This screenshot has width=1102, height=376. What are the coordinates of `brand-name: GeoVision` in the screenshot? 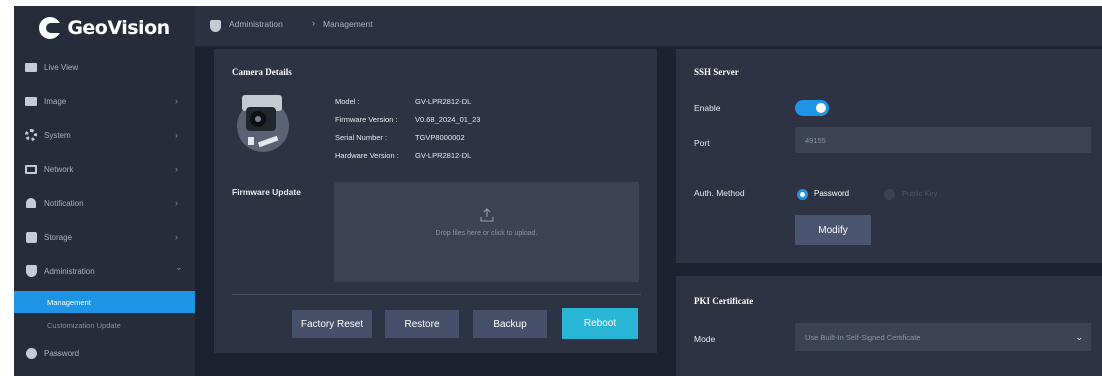 It's located at (118, 28).